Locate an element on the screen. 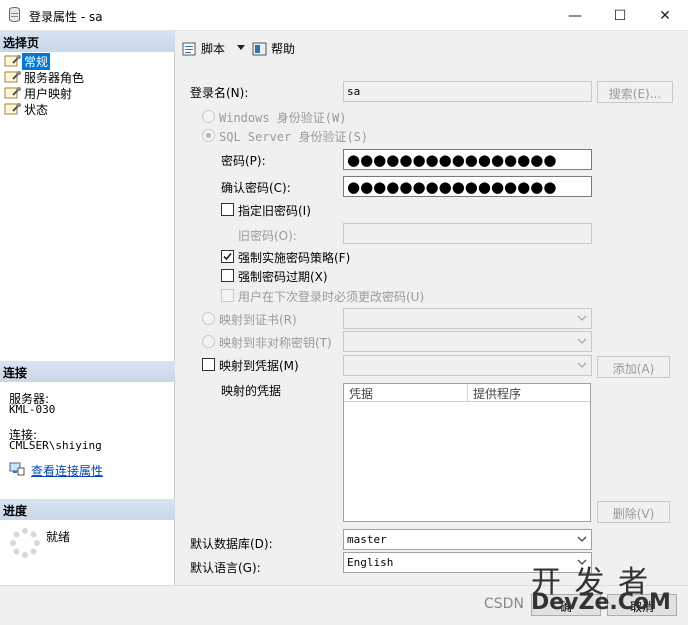 The image size is (688, 625). mapped-credentials-label: 映射的凭据 is located at coordinates (251, 391).